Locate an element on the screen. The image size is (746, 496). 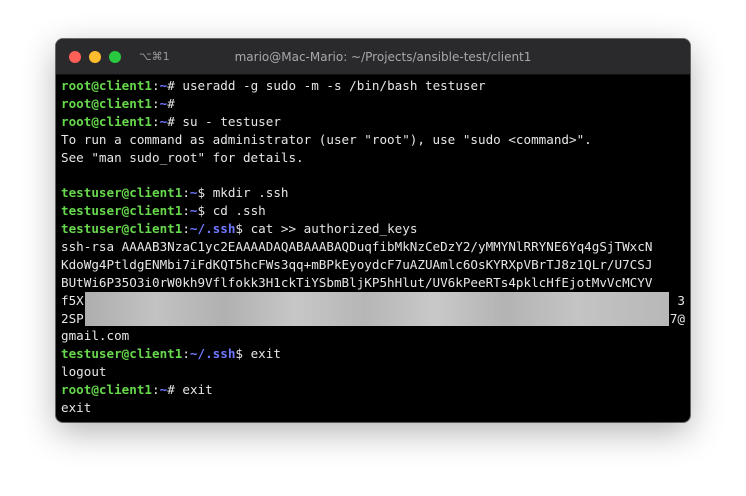
output-text: exit is located at coordinates (76, 408).